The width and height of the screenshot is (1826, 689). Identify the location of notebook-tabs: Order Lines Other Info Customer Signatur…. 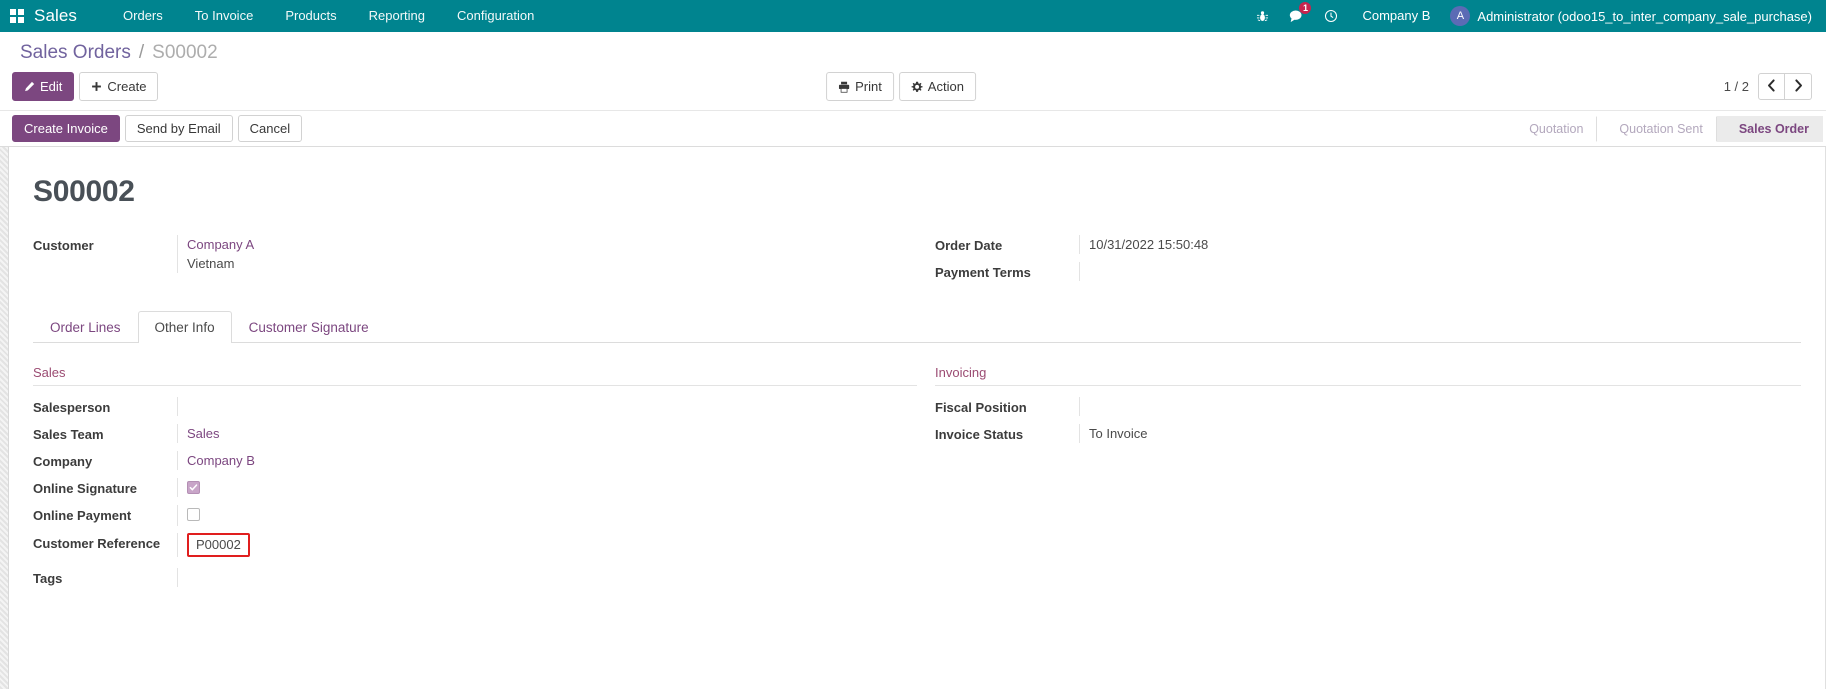
(917, 327).